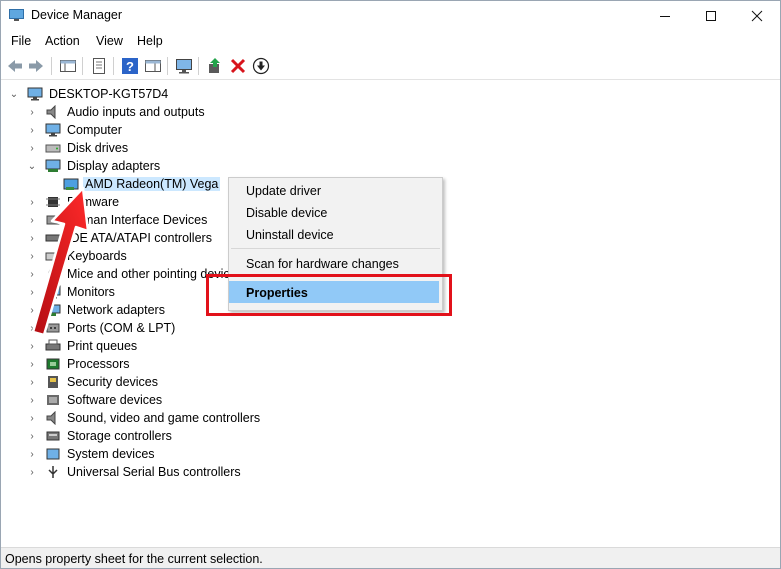 This screenshot has width=781, height=569. I want to click on tree-item-13: › Print queues, so click(83, 346).